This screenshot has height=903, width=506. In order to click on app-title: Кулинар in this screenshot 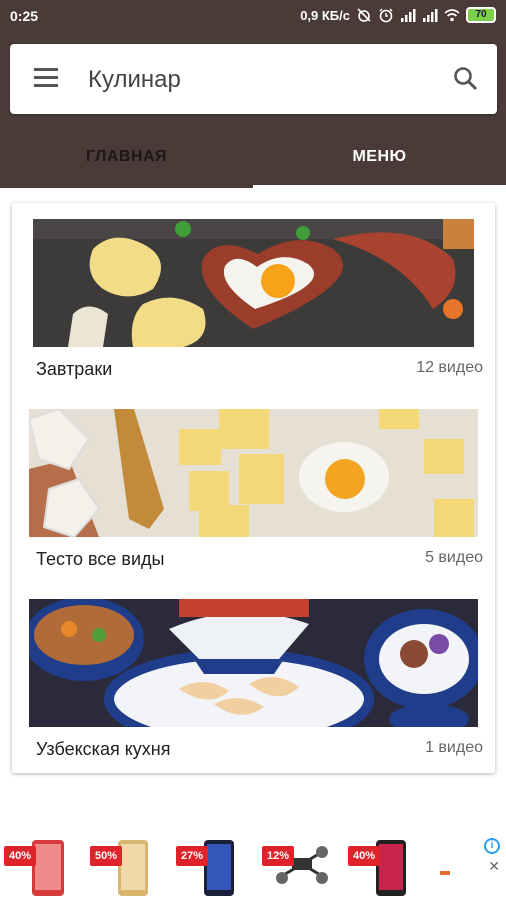, I will do `click(134, 79)`.